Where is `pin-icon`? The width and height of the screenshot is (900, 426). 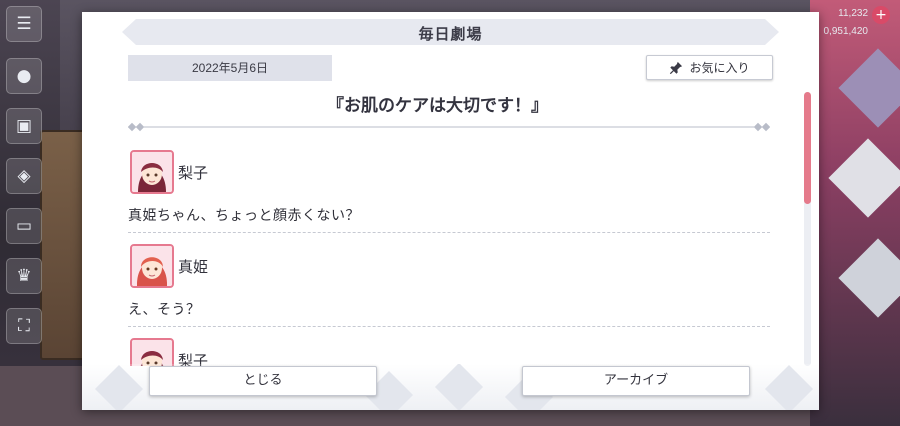 pin-icon is located at coordinates (676, 67).